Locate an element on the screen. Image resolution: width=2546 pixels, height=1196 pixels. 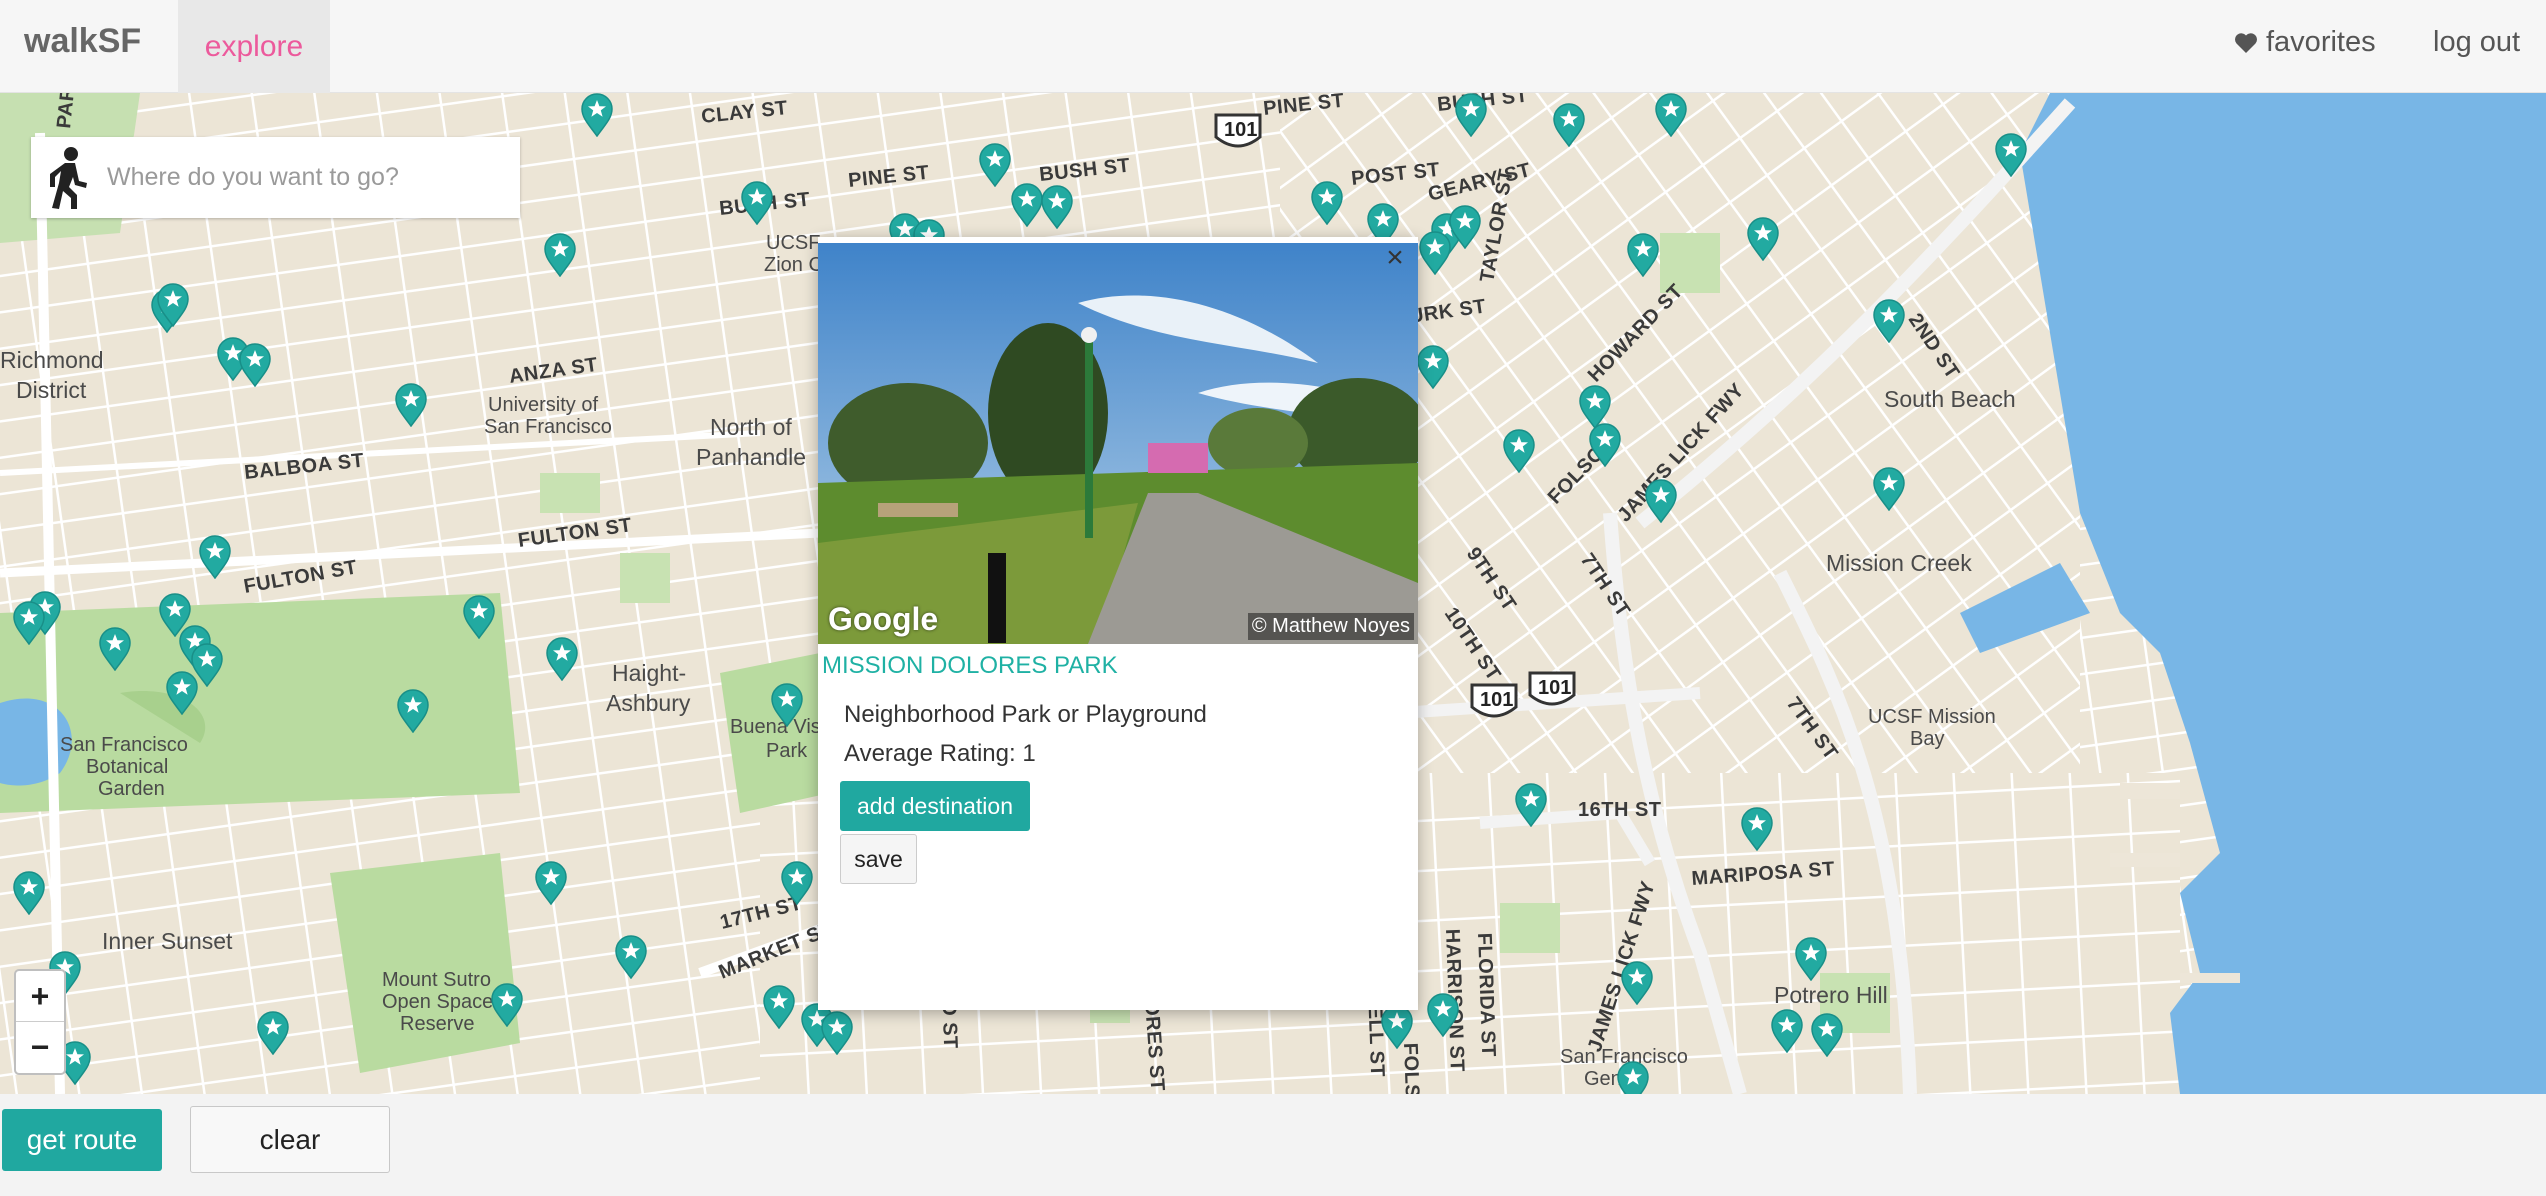
favorites-label: favorites is located at coordinates (2321, 42).